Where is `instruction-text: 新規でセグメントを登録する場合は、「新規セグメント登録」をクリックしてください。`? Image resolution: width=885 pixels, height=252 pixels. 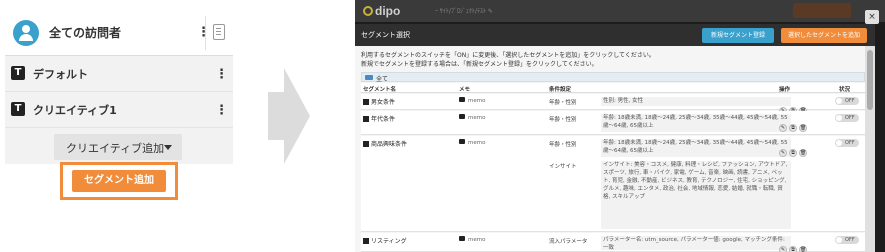
instruction-text: 新規でセグメントを登録する場合は、「新規セグメント登録」をクリックしてください。 is located at coordinates (479, 64).